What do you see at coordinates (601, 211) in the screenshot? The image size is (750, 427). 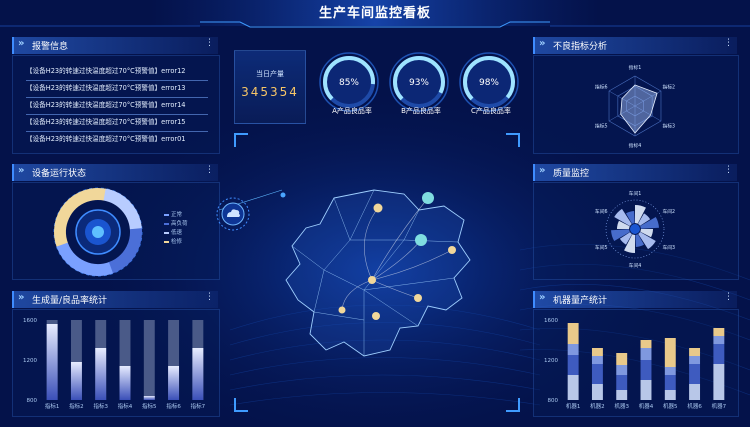 I see `quality-label: 车间6` at bounding box center [601, 211].